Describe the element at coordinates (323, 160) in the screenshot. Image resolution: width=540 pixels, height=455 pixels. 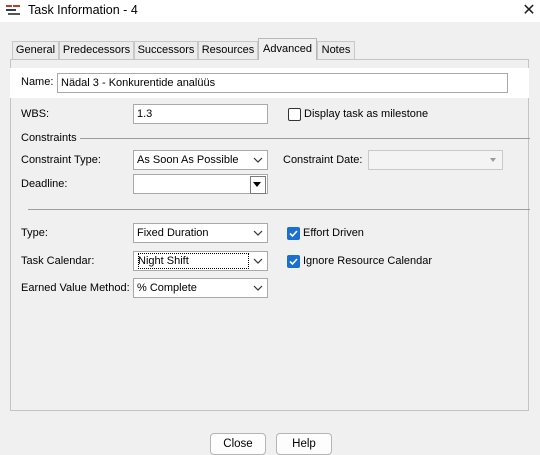
I see `constraint-date-label: Constraint Date:` at that location.